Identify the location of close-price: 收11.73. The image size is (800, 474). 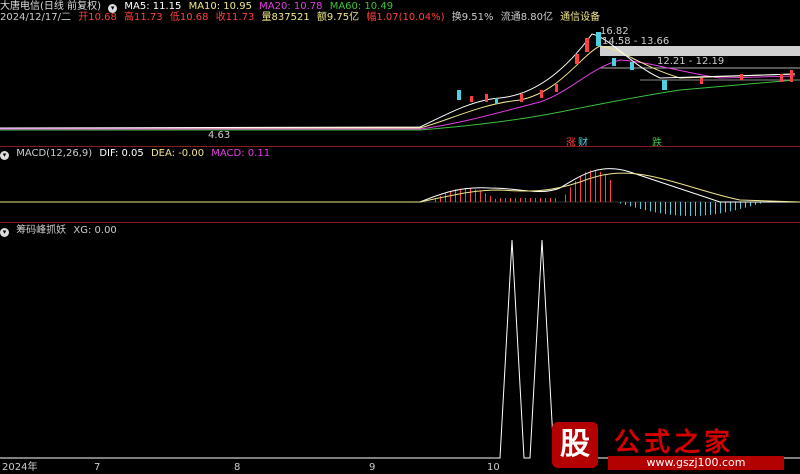
(235, 17).